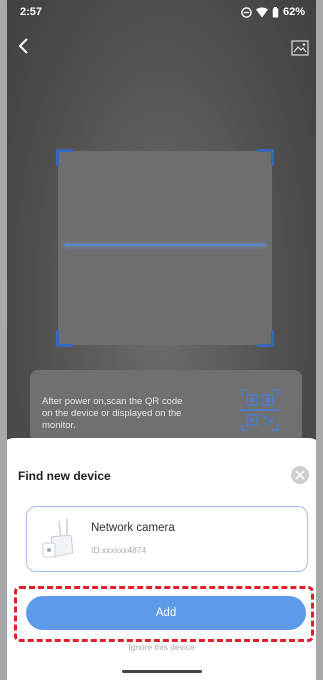 Image resolution: width=323 pixels, height=680 pixels. I want to click on back-arrow-icon, so click(24, 46).